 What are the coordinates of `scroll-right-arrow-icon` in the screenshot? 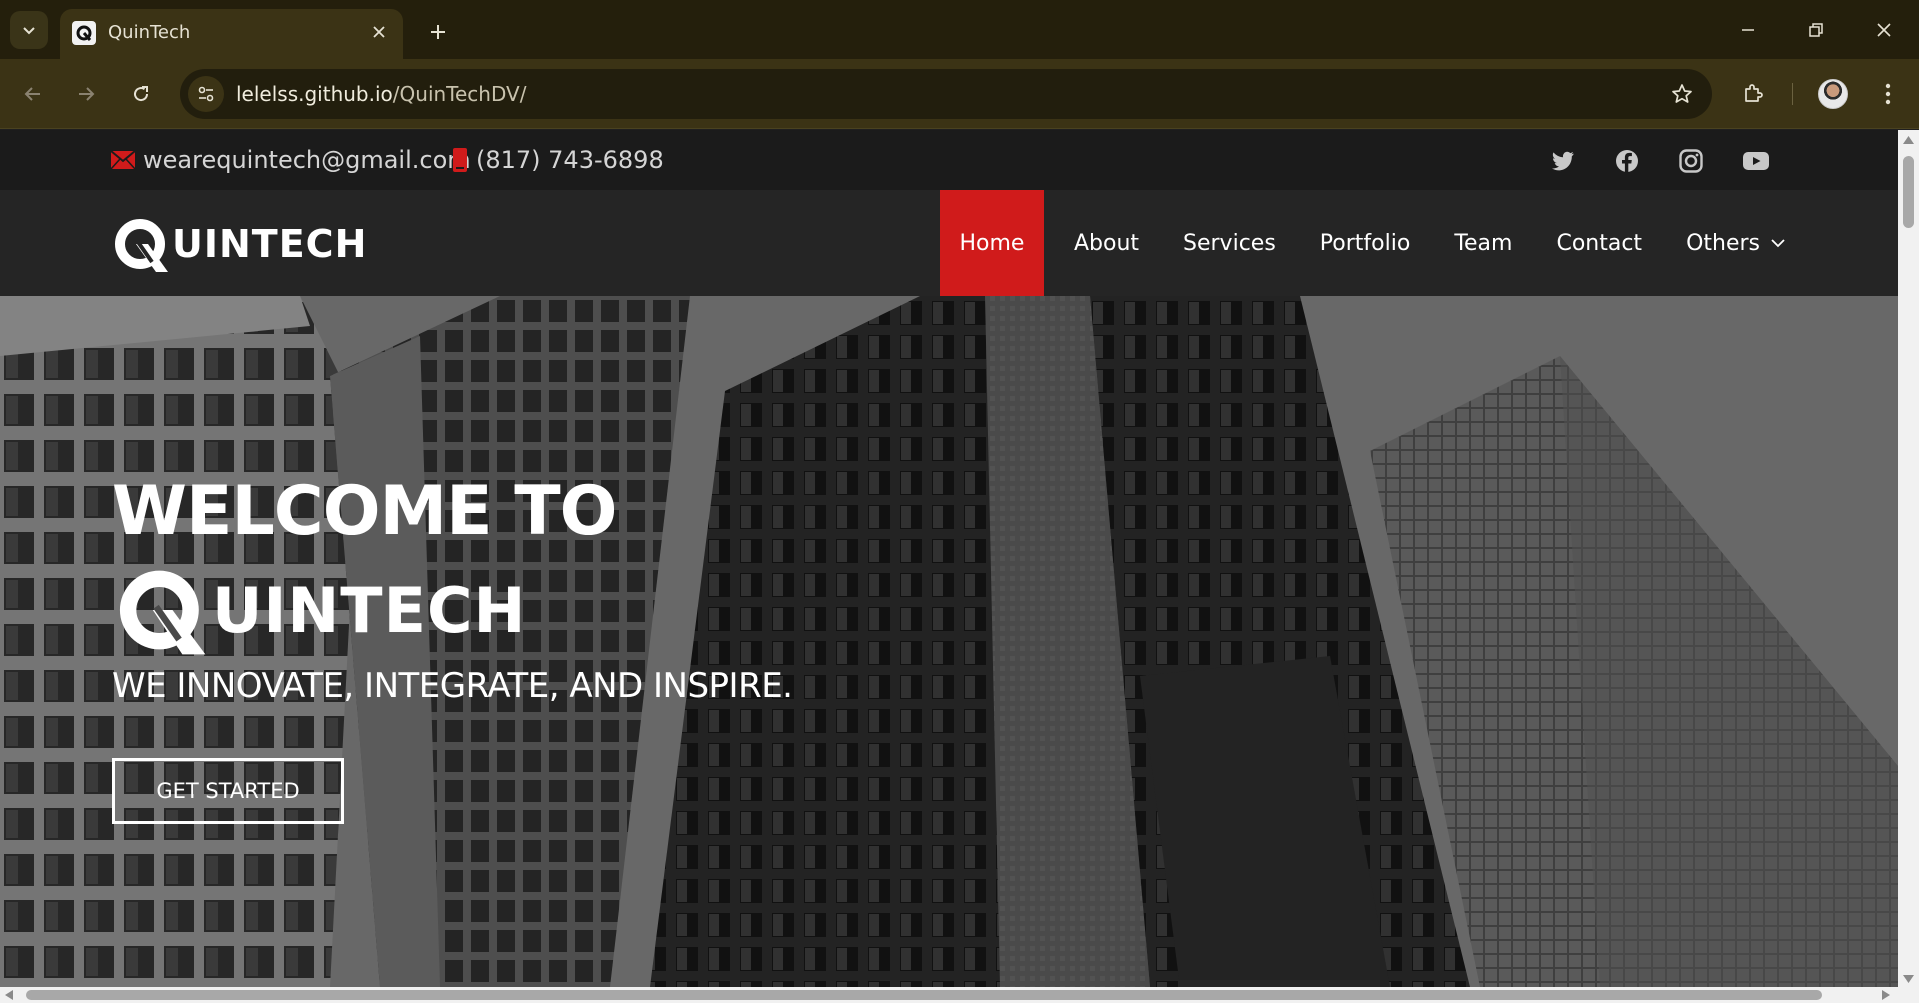 It's located at (1886, 995).